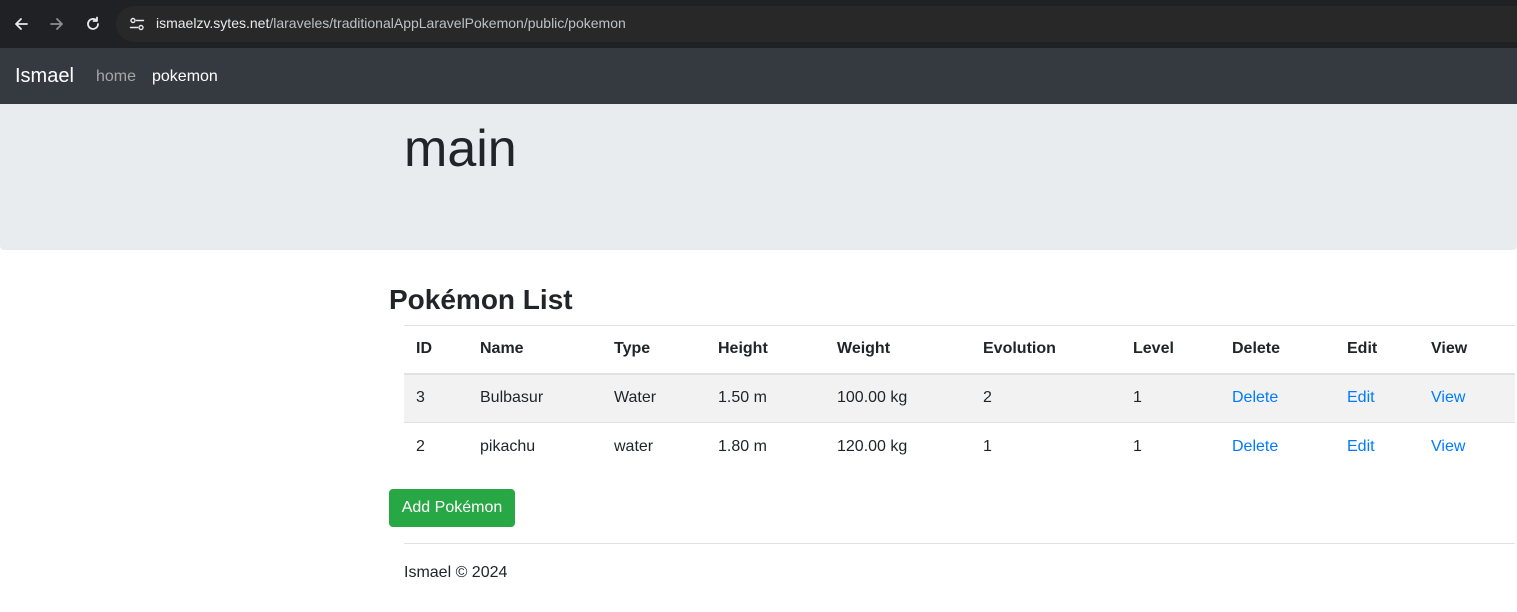 This screenshot has width=1517, height=612. I want to click on column-header-weight: Weight, so click(898, 350).